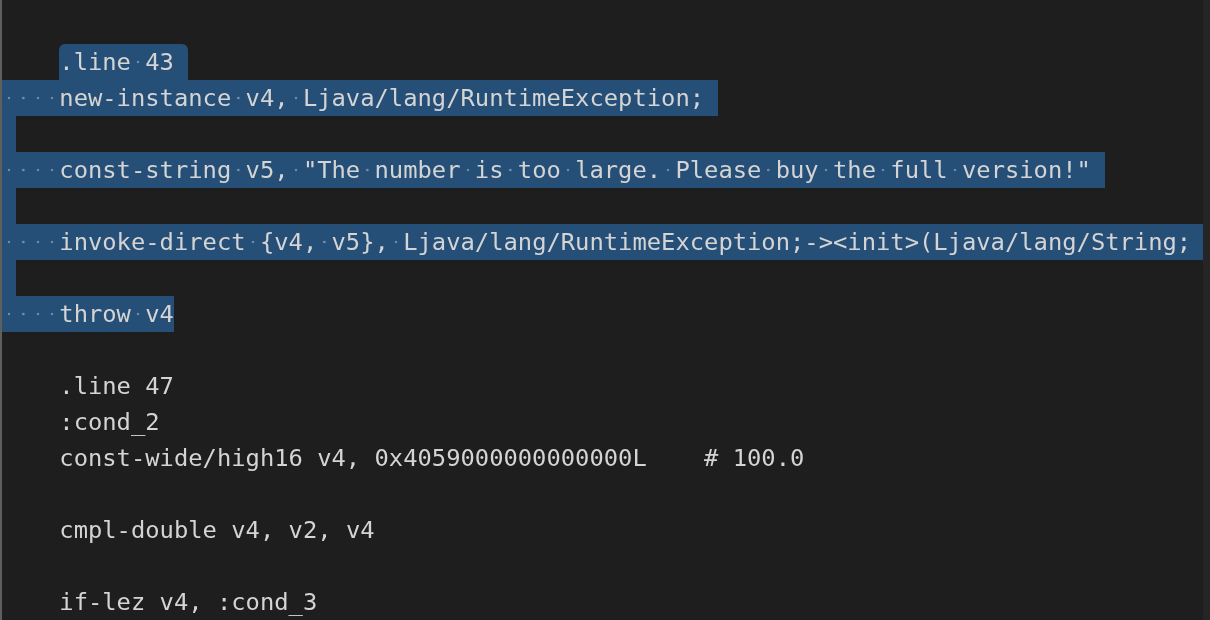  Describe the element at coordinates (431, 458) in the screenshot. I see `code-line: const-wide/high16 v4, 0x4059000000000000L # 100.0` at that location.